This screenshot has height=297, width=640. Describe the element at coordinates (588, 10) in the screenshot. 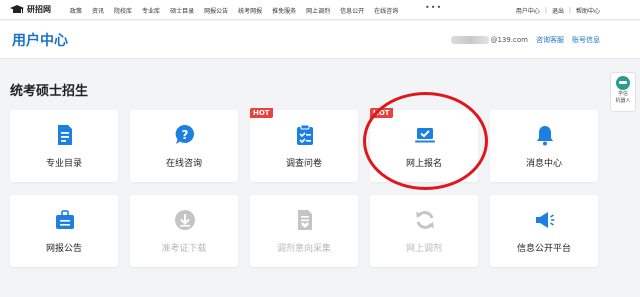

I see `help-center-link: 帮助中心` at that location.